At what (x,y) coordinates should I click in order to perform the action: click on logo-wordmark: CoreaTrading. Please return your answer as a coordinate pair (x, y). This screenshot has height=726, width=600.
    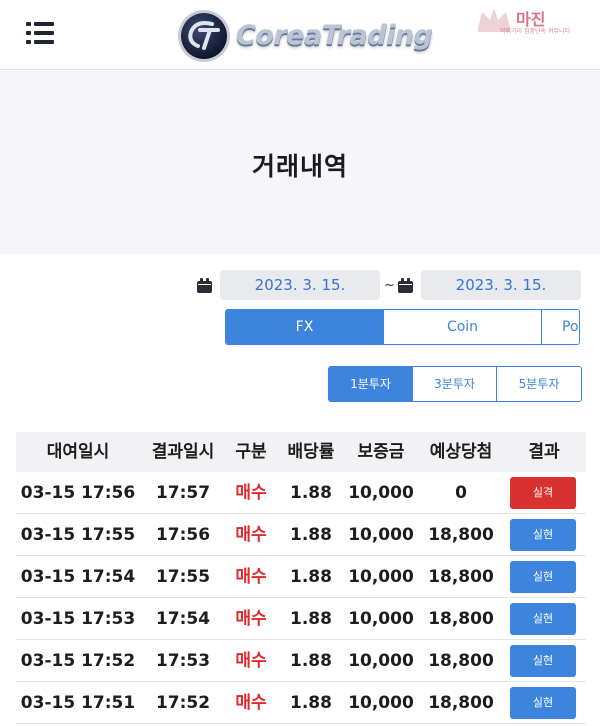
    Looking at the image, I should click on (334, 35).